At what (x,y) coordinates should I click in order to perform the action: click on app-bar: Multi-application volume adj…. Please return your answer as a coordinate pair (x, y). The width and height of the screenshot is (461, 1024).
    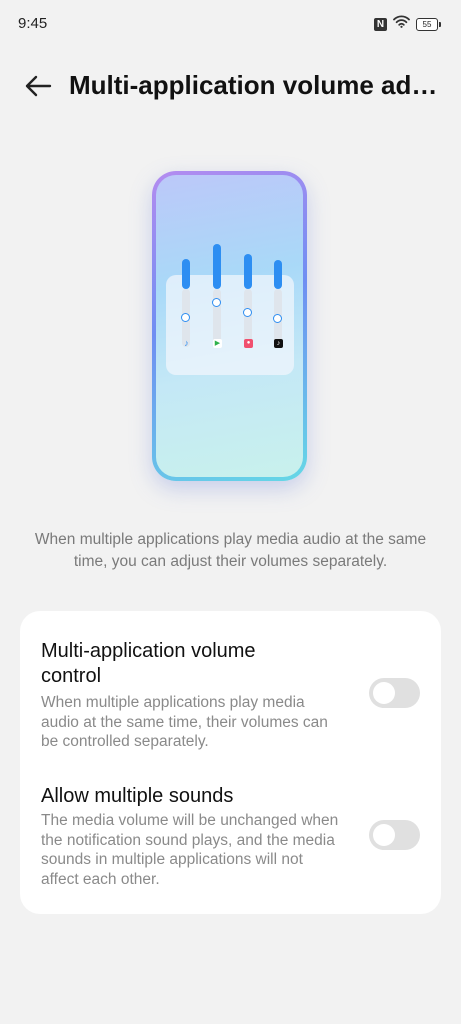
    Looking at the image, I should click on (230, 88).